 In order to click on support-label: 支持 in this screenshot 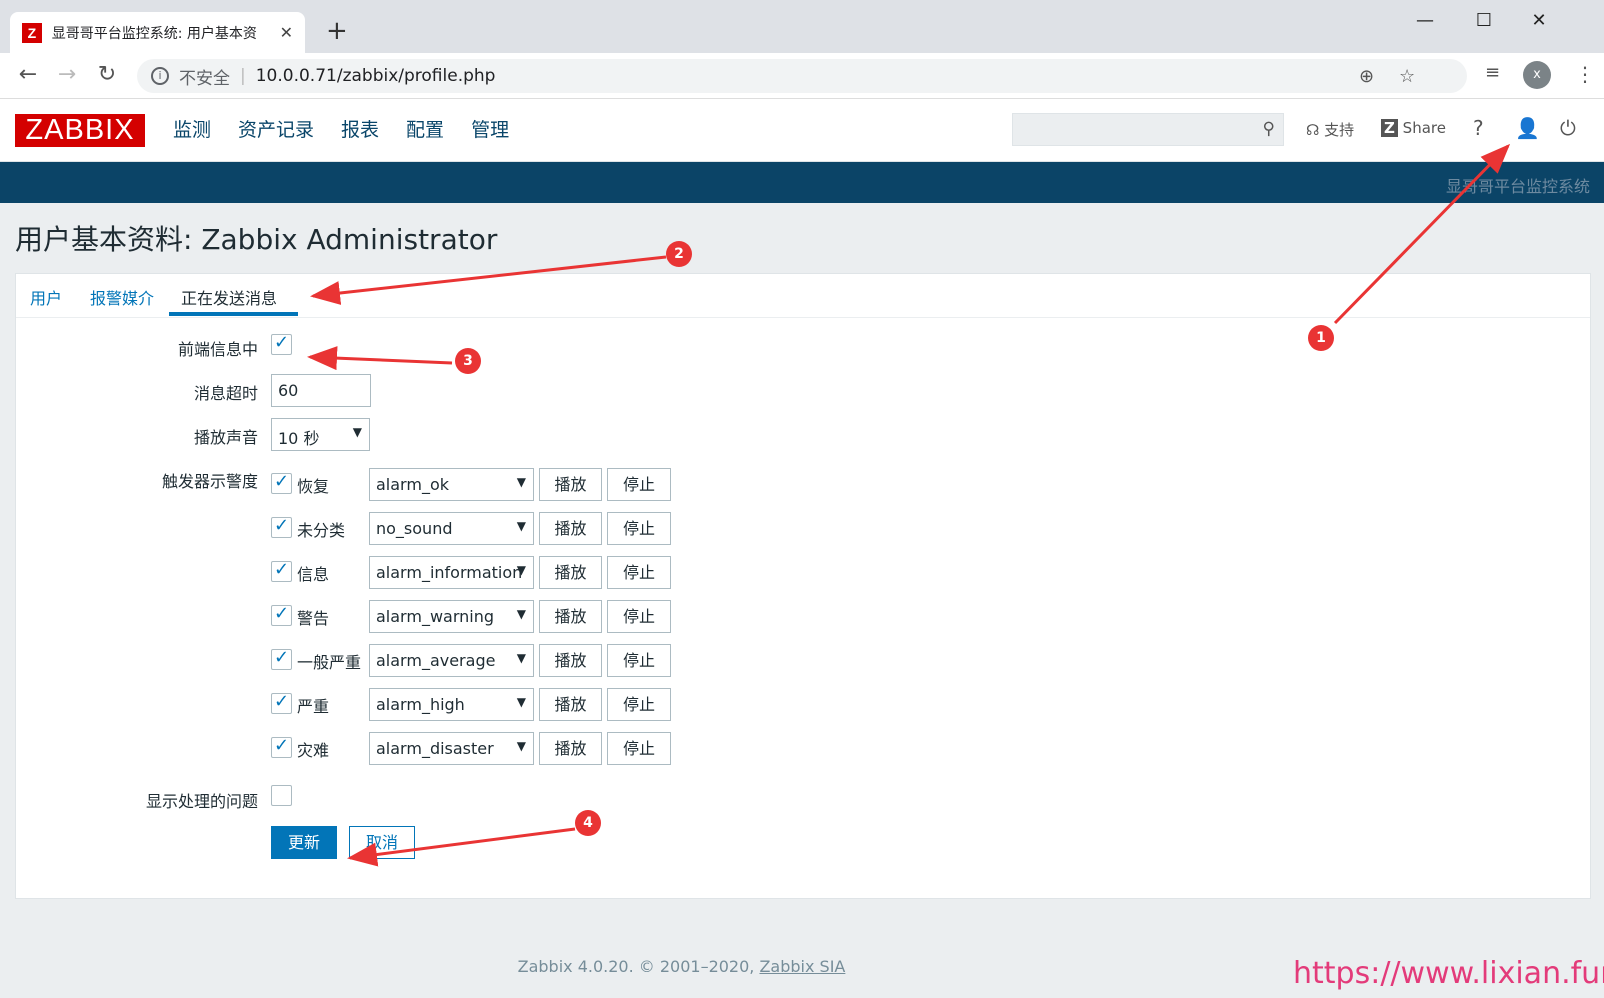, I will do `click(1339, 130)`.